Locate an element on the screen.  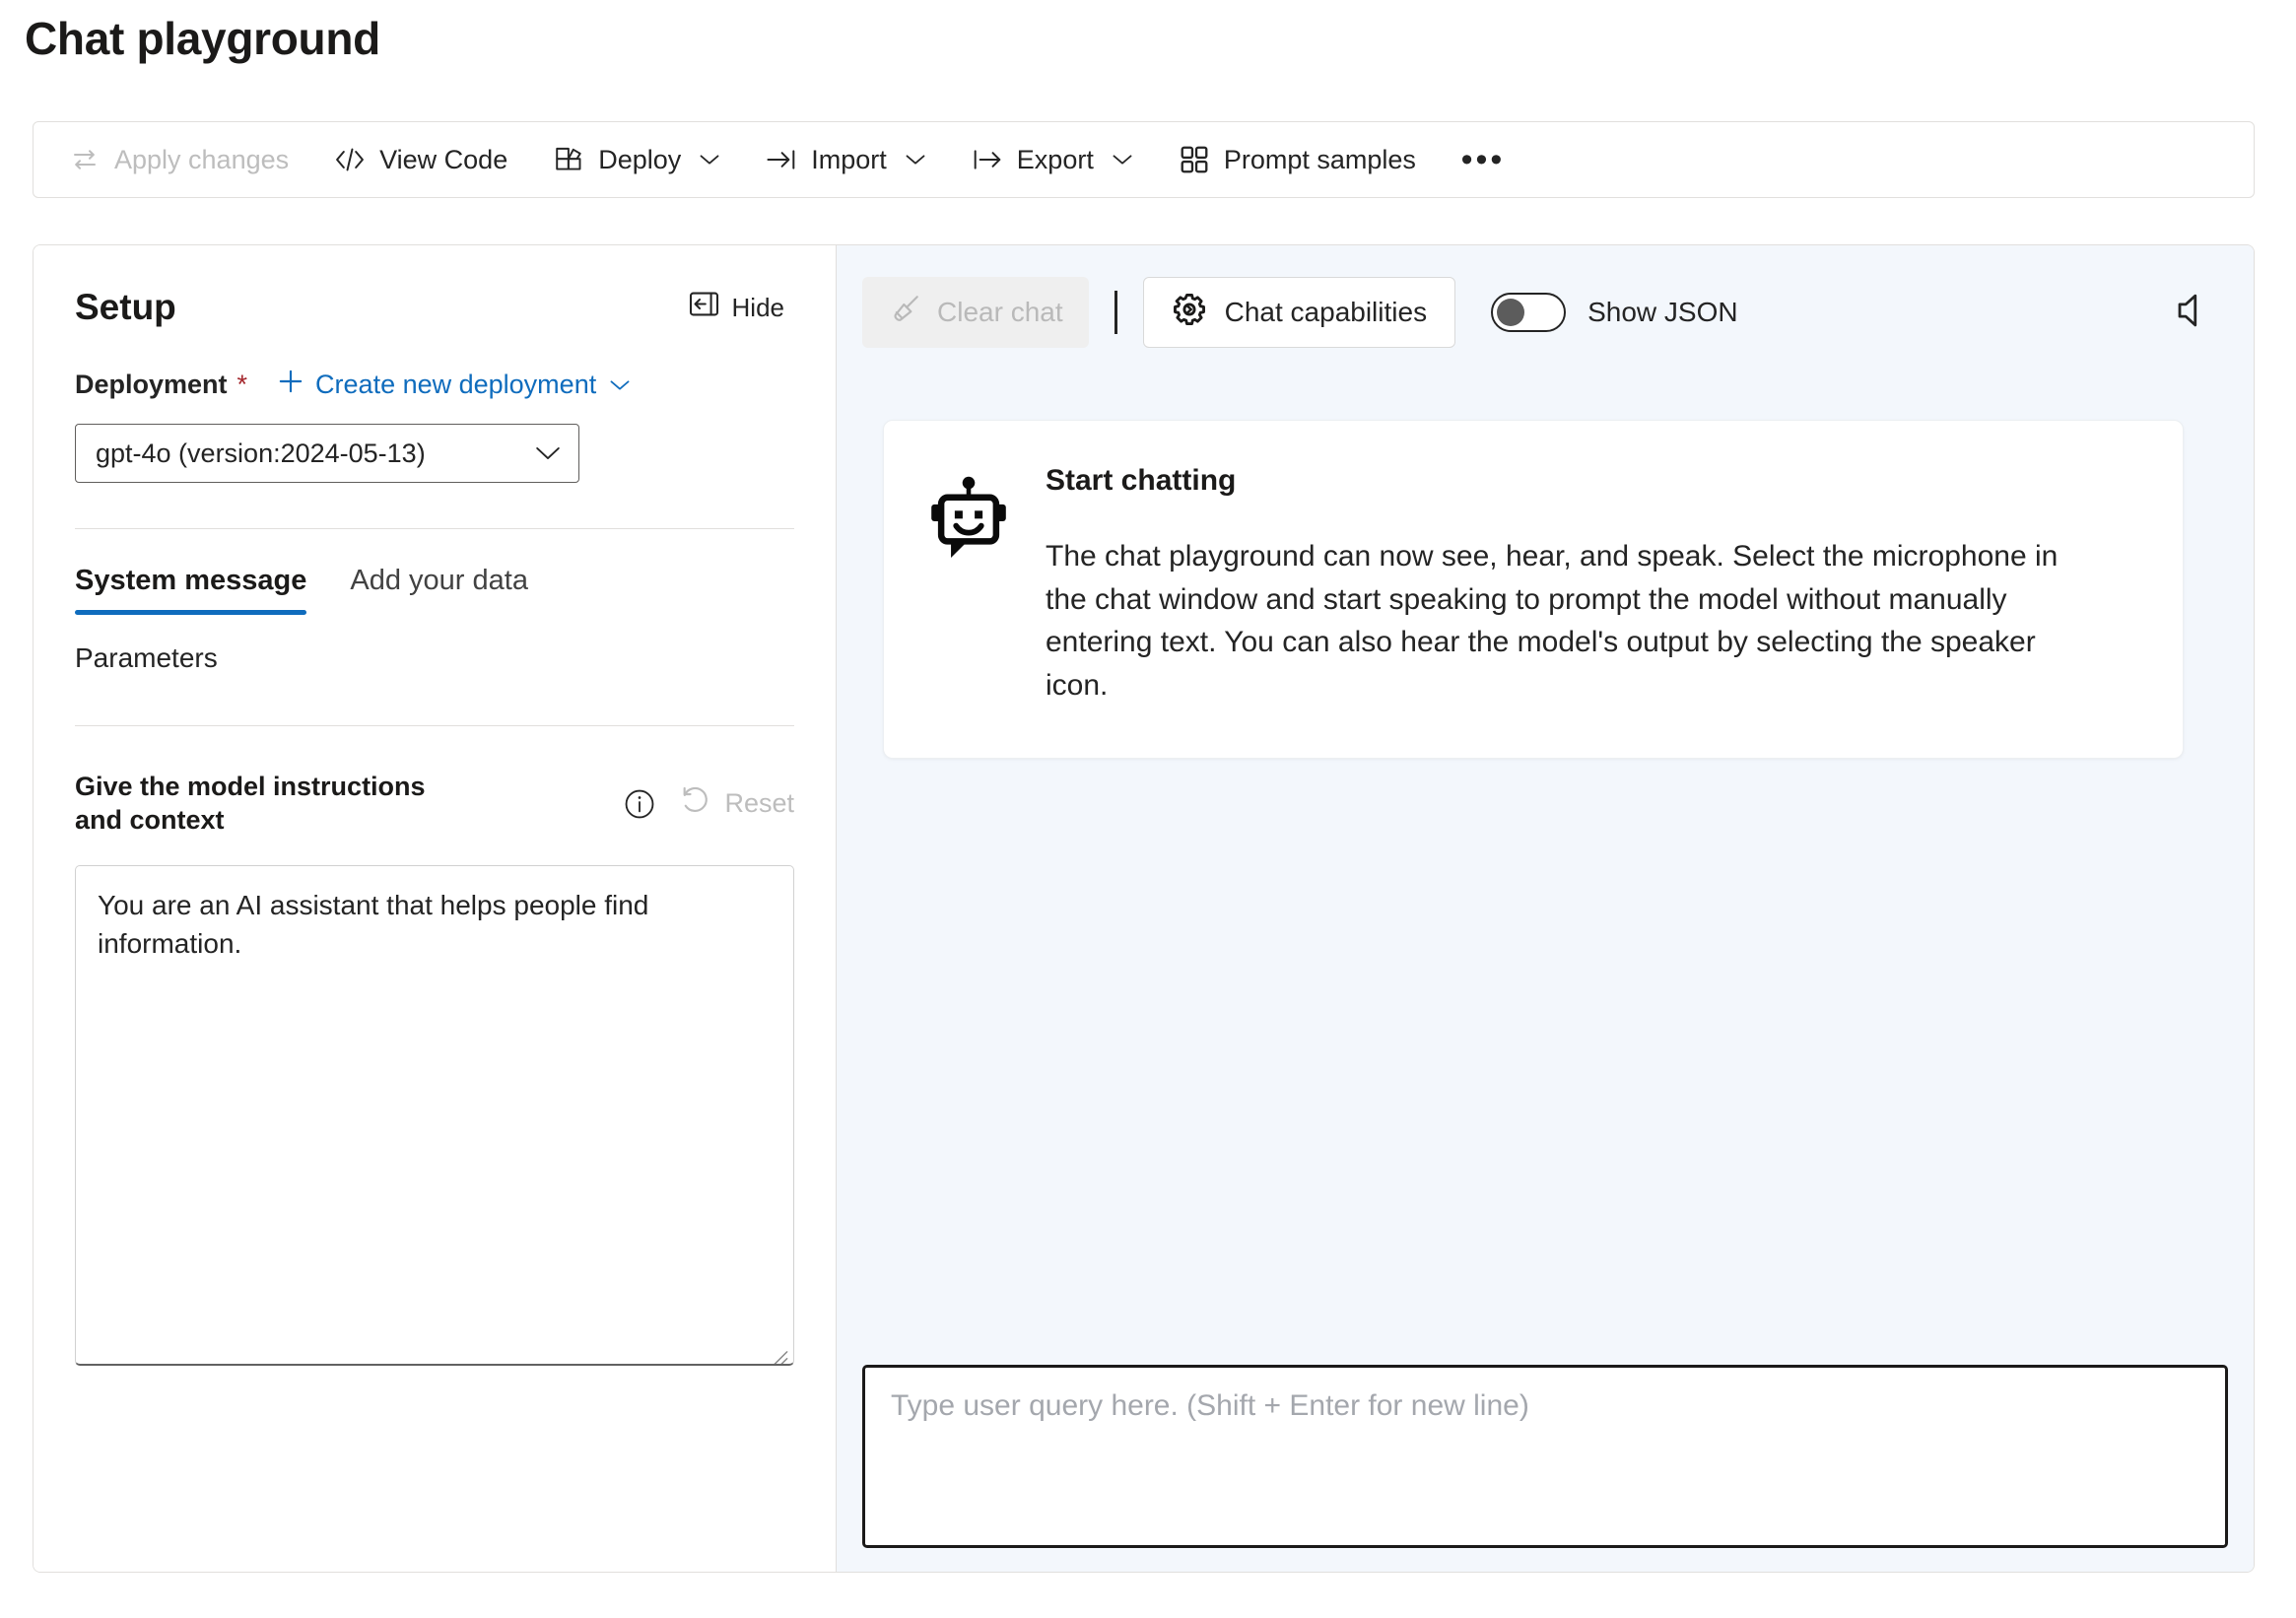
deployment-select: gpt-4o (version:2024-05-13) is located at coordinates (327, 453).